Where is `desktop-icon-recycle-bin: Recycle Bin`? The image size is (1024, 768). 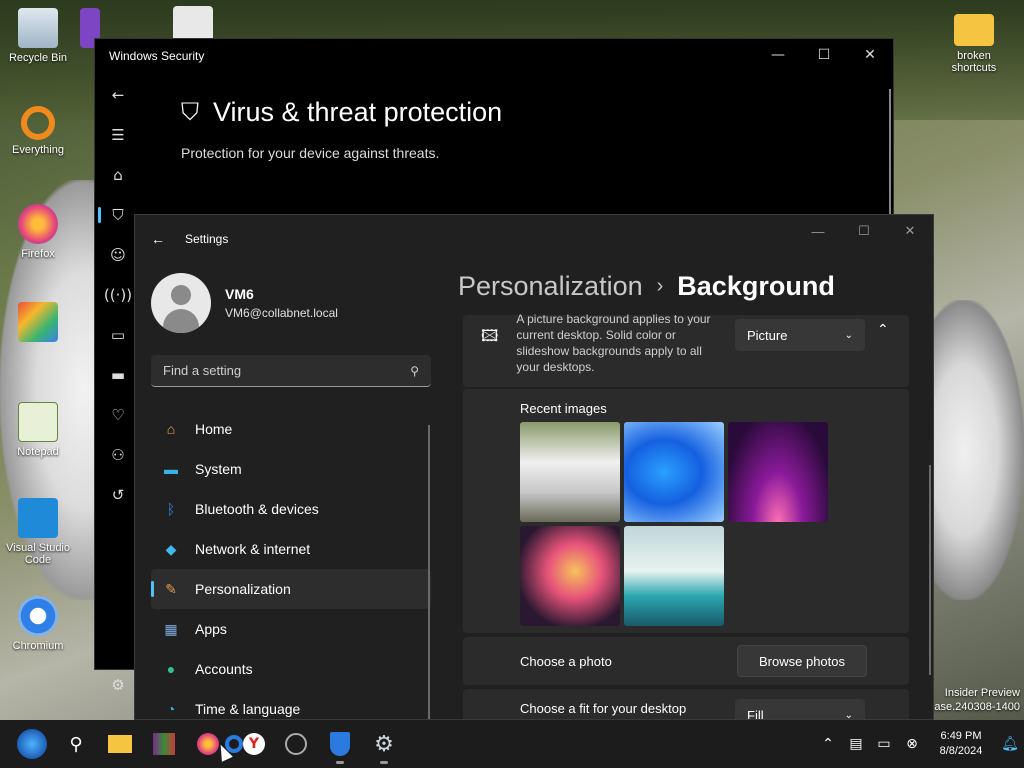 desktop-icon-recycle-bin: Recycle Bin is located at coordinates (38, 36).